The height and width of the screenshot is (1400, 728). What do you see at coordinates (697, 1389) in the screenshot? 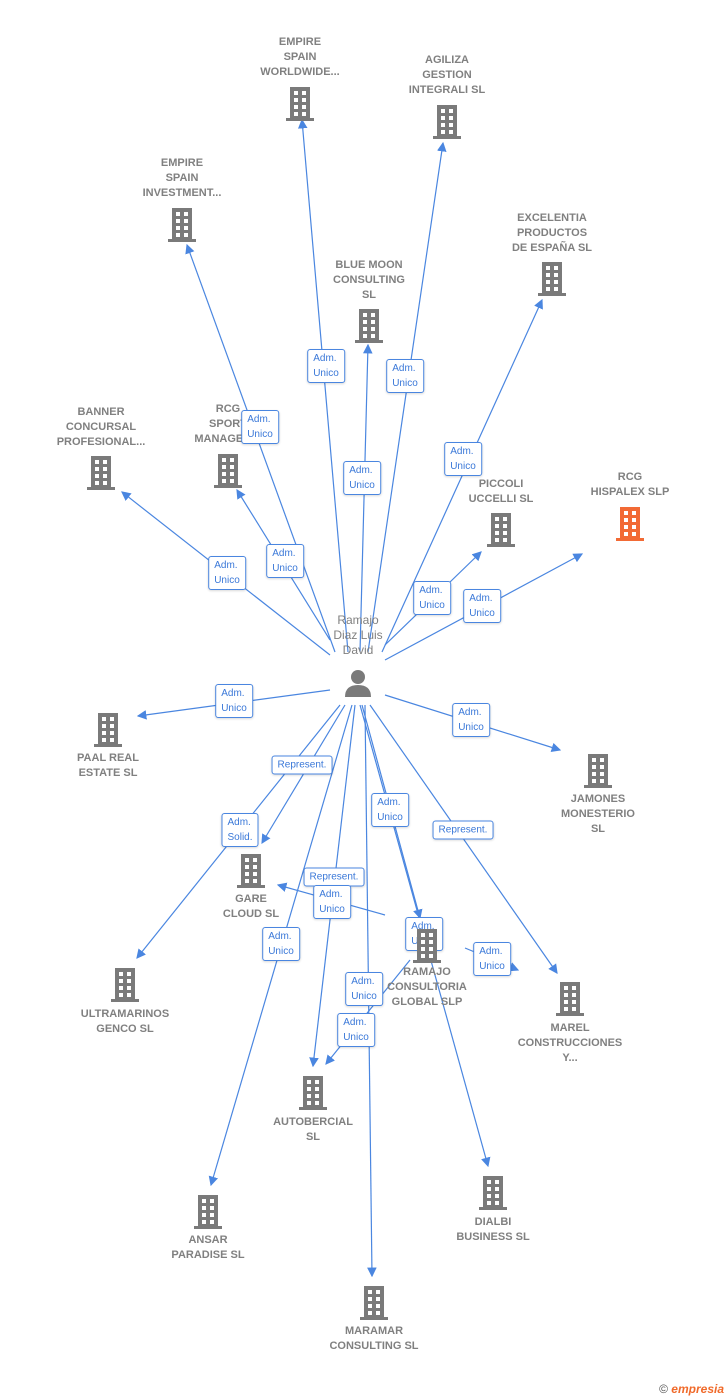
I see `empresia-logo: empresia` at bounding box center [697, 1389].